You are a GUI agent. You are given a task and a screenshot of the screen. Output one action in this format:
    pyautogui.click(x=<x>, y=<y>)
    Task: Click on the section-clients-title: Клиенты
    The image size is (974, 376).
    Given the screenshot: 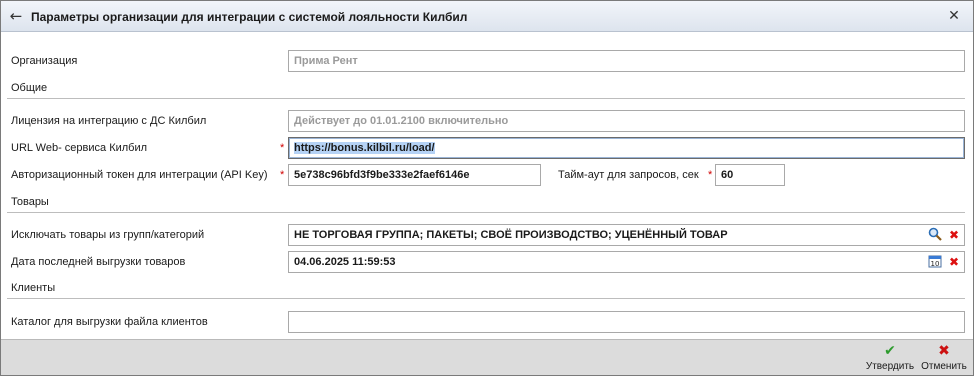 What is the action you would take?
    pyautogui.click(x=33, y=288)
    